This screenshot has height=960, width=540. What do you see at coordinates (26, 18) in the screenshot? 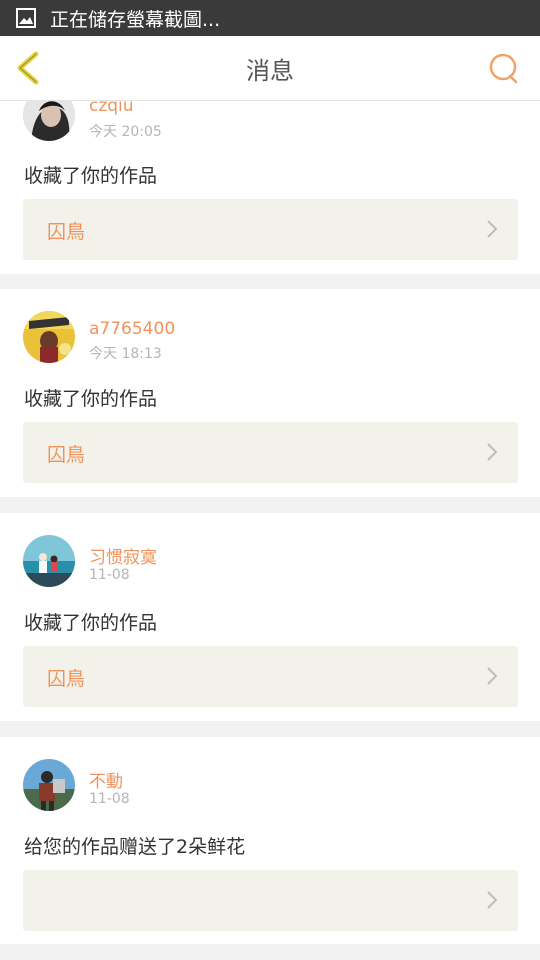
I see `screenshot-icon` at bounding box center [26, 18].